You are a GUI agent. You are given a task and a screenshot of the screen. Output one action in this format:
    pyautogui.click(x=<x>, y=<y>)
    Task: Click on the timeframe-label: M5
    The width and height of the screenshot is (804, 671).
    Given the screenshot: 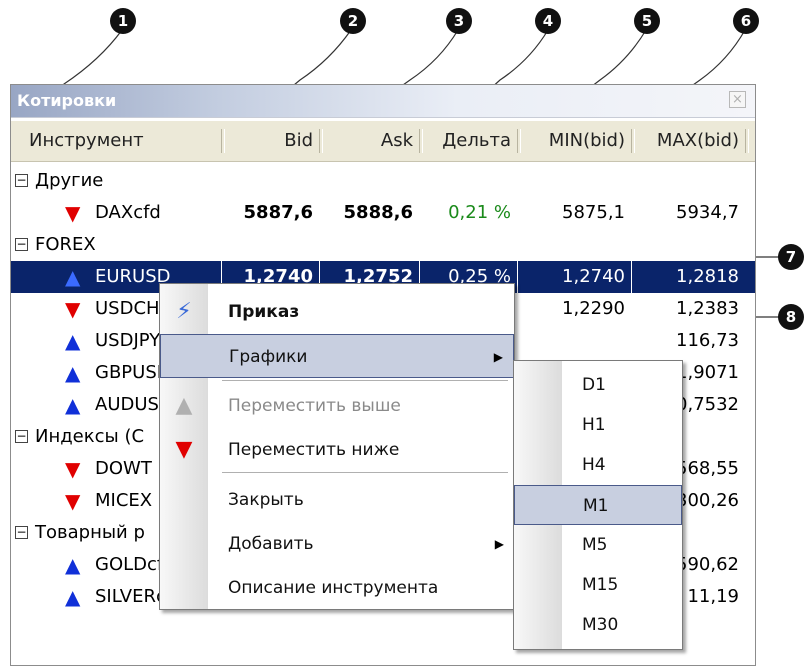 What is the action you would take?
    pyautogui.click(x=595, y=545)
    